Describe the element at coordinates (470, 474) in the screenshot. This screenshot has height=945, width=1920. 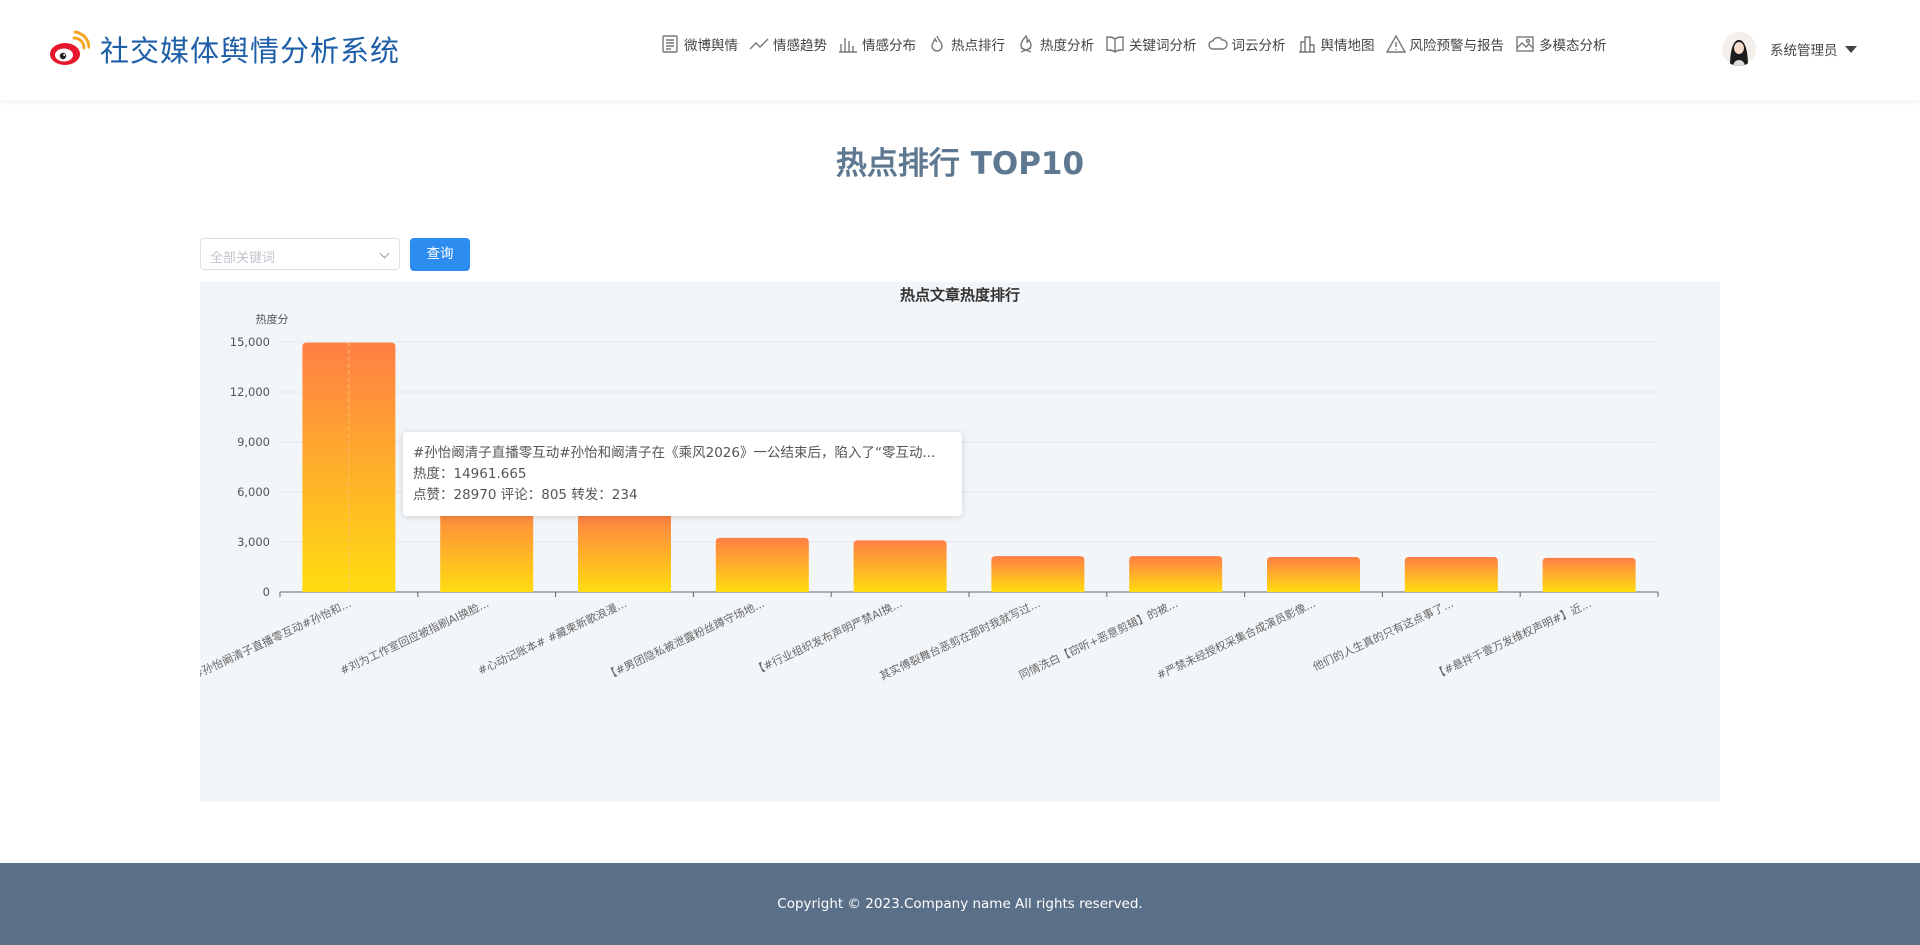
I see `tooltip-heat: 热度：14961.665` at that location.